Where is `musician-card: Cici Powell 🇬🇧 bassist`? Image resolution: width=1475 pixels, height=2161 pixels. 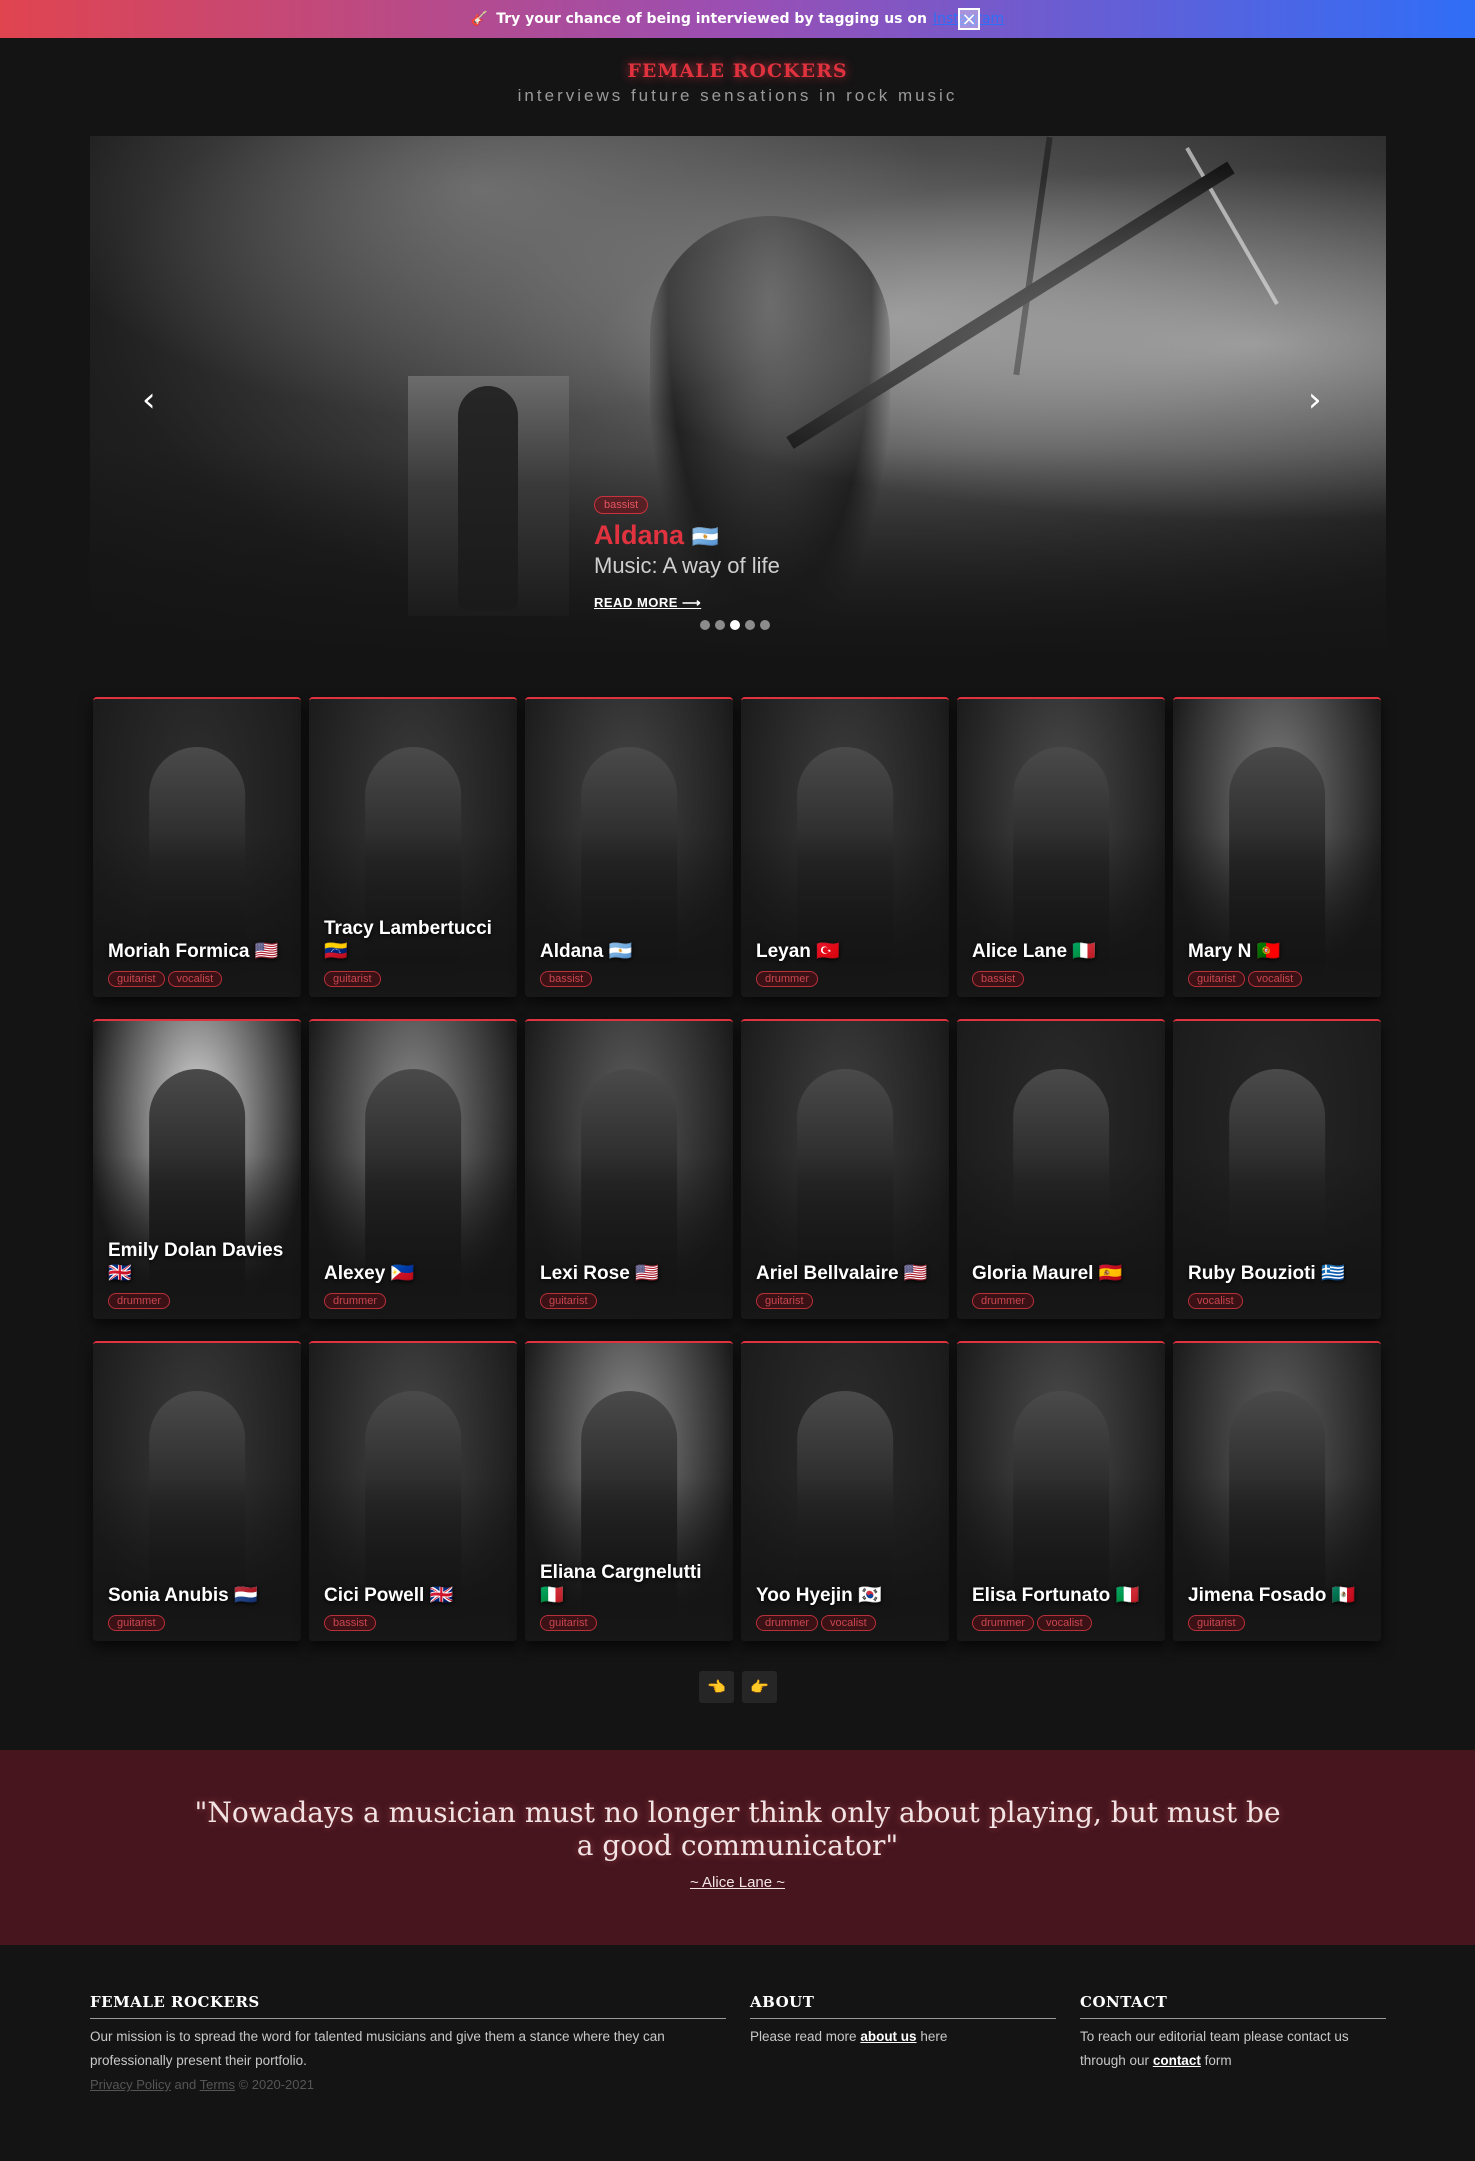 musician-card: Cici Powell 🇬🇧 bassist is located at coordinates (413, 1491).